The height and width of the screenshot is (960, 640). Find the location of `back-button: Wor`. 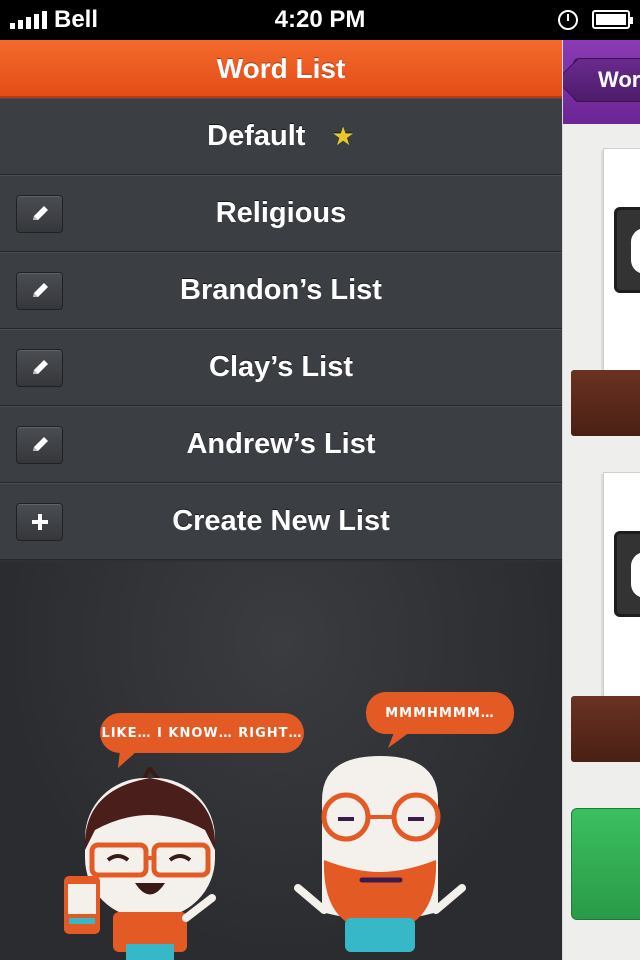

back-button: Wor is located at coordinates (606, 80).